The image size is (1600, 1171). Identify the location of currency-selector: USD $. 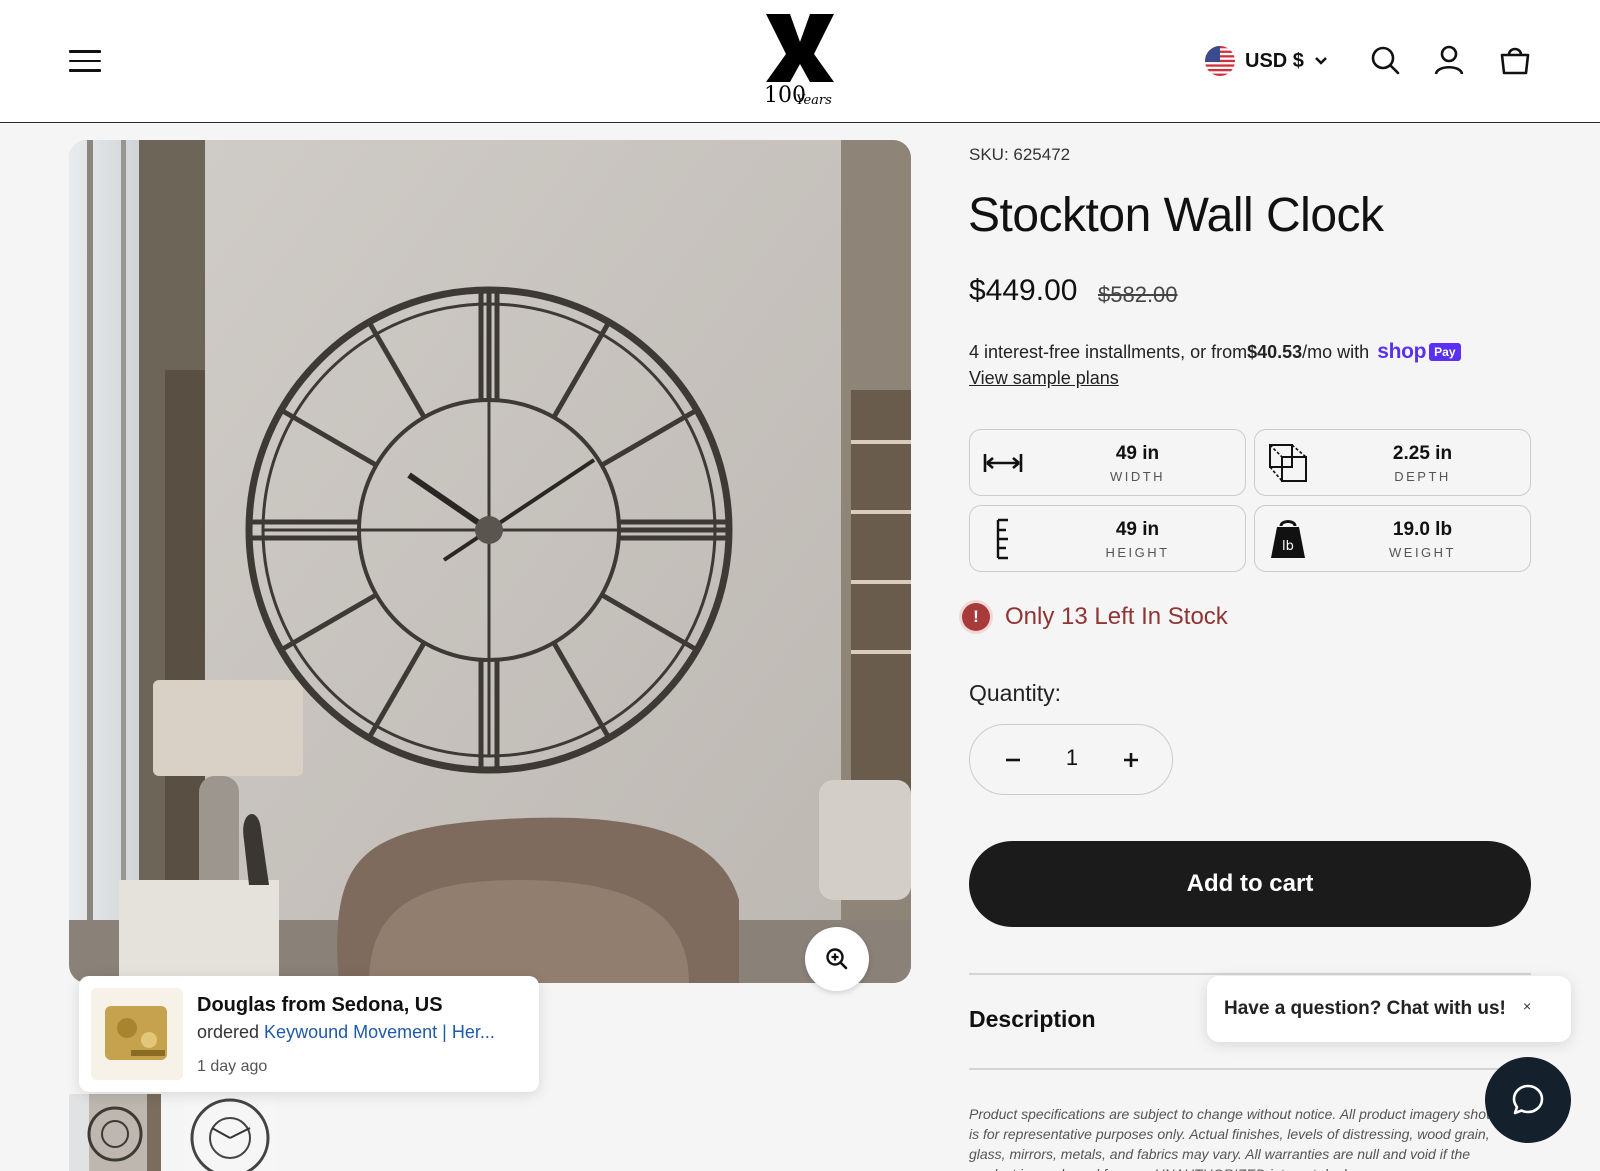
(1266, 61).